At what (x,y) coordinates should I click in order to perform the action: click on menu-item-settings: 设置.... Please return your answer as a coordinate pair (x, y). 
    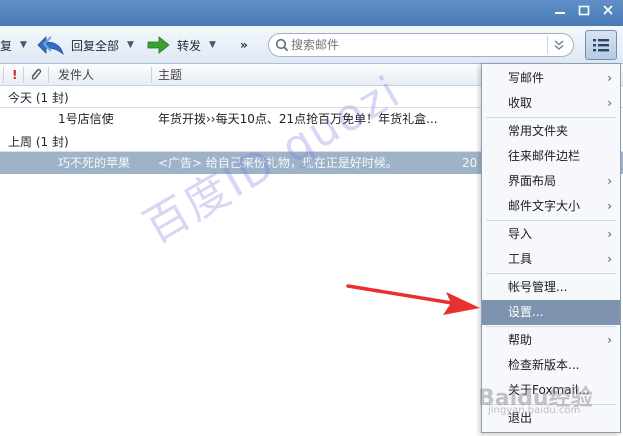
    Looking at the image, I should click on (551, 312).